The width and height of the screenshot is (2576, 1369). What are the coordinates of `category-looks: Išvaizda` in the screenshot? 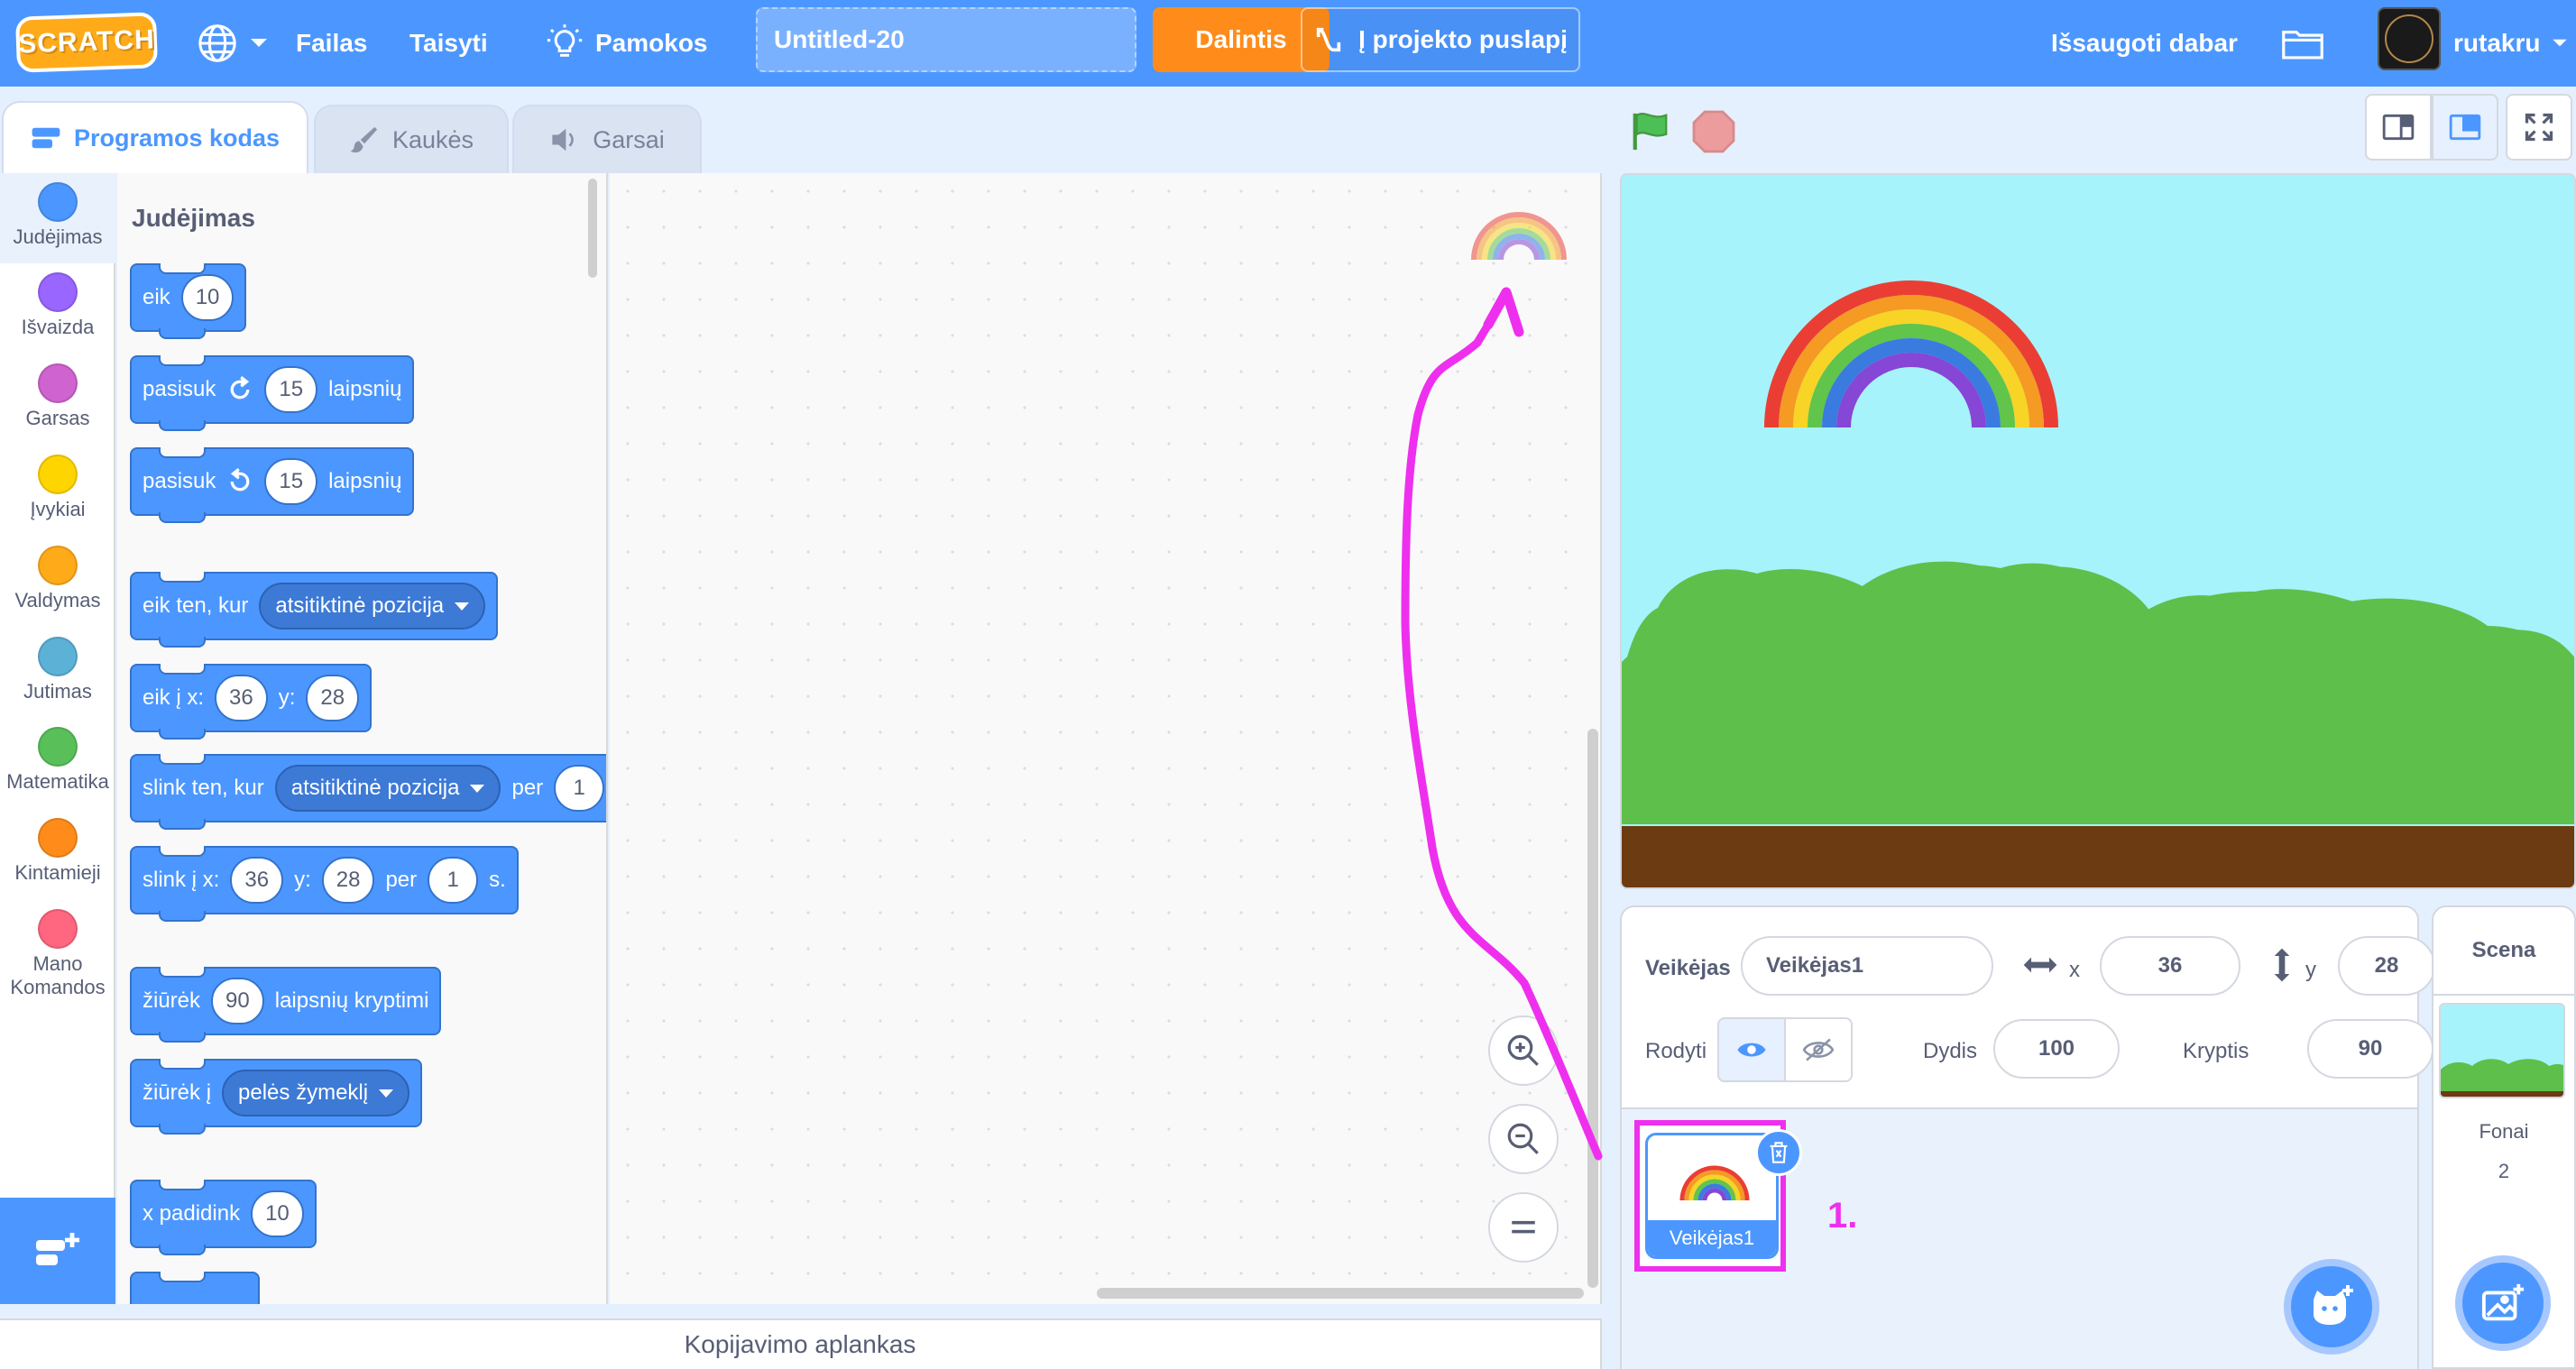 It's located at (57, 308).